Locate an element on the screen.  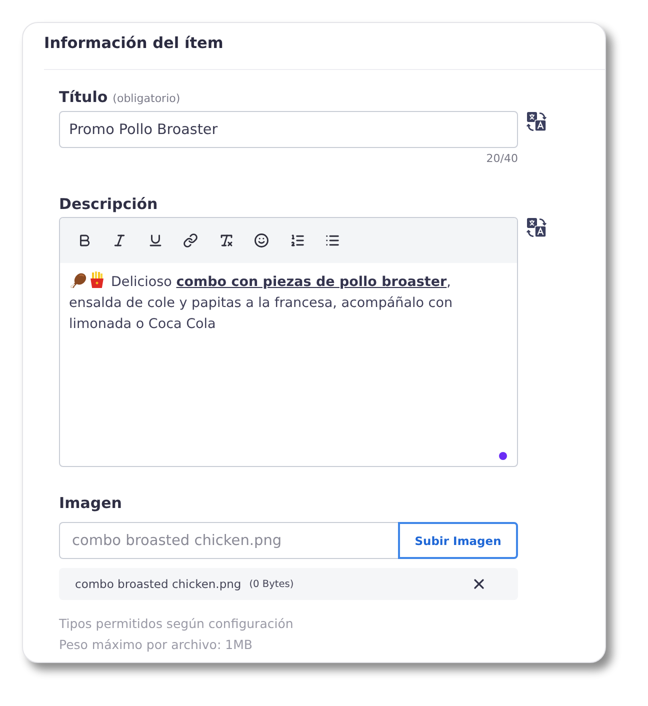
bullet-list-icon is located at coordinates (332, 240).